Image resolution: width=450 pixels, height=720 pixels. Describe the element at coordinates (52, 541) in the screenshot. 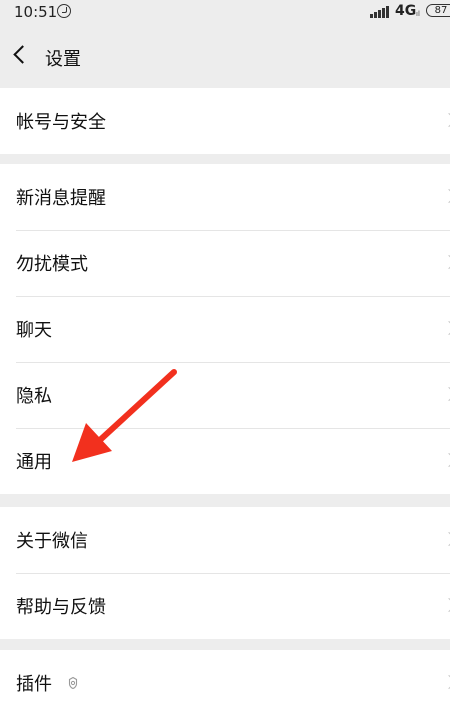

I see `settings-item-label: 关于微信` at that location.